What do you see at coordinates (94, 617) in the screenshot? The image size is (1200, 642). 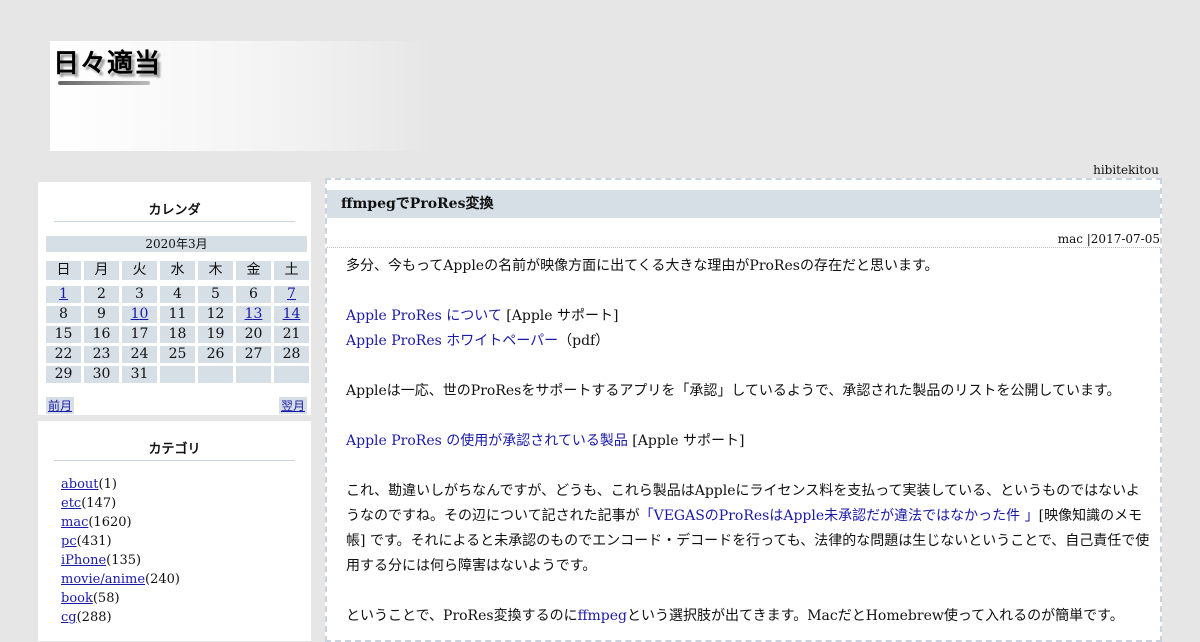 I see `category-count: (288)` at bounding box center [94, 617].